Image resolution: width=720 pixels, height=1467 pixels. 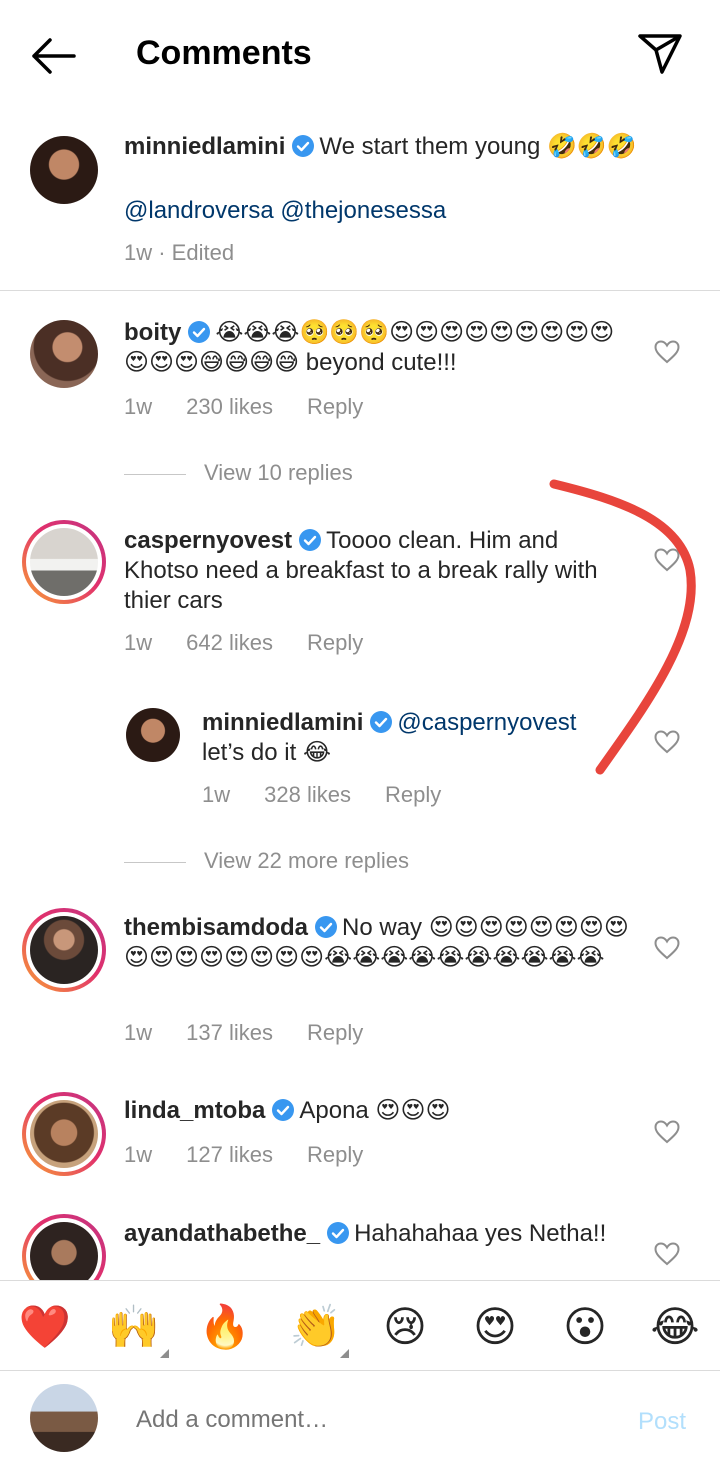 I want to click on comment-username: ayandathabethe_, so click(x=222, y=1233).